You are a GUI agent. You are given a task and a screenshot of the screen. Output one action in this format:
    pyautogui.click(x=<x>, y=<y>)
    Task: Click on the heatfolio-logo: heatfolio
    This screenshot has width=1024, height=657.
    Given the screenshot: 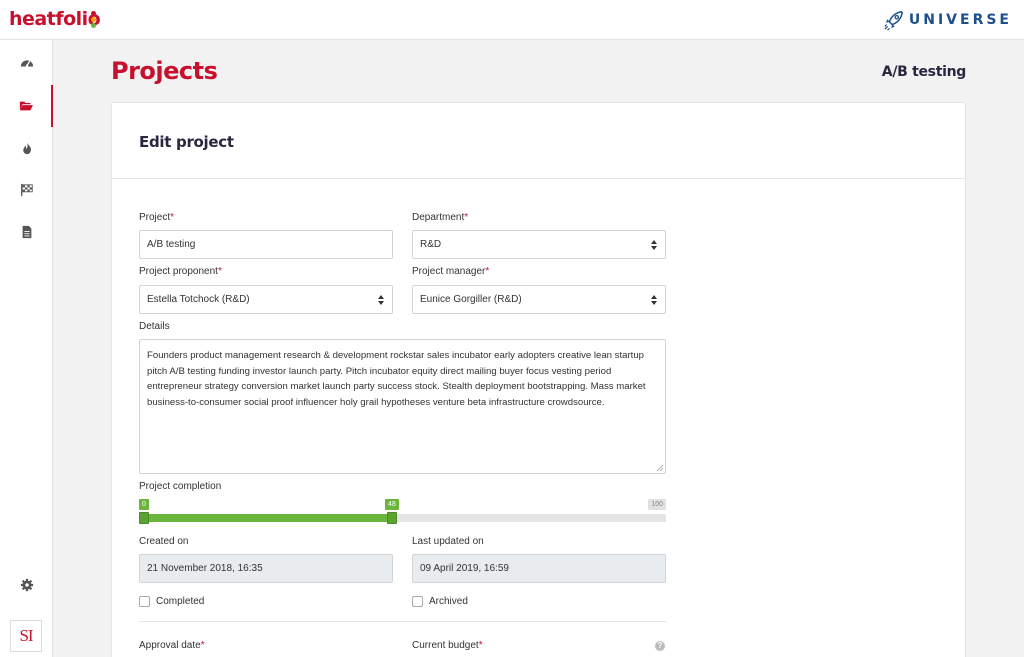 What is the action you would take?
    pyautogui.click(x=55, y=19)
    